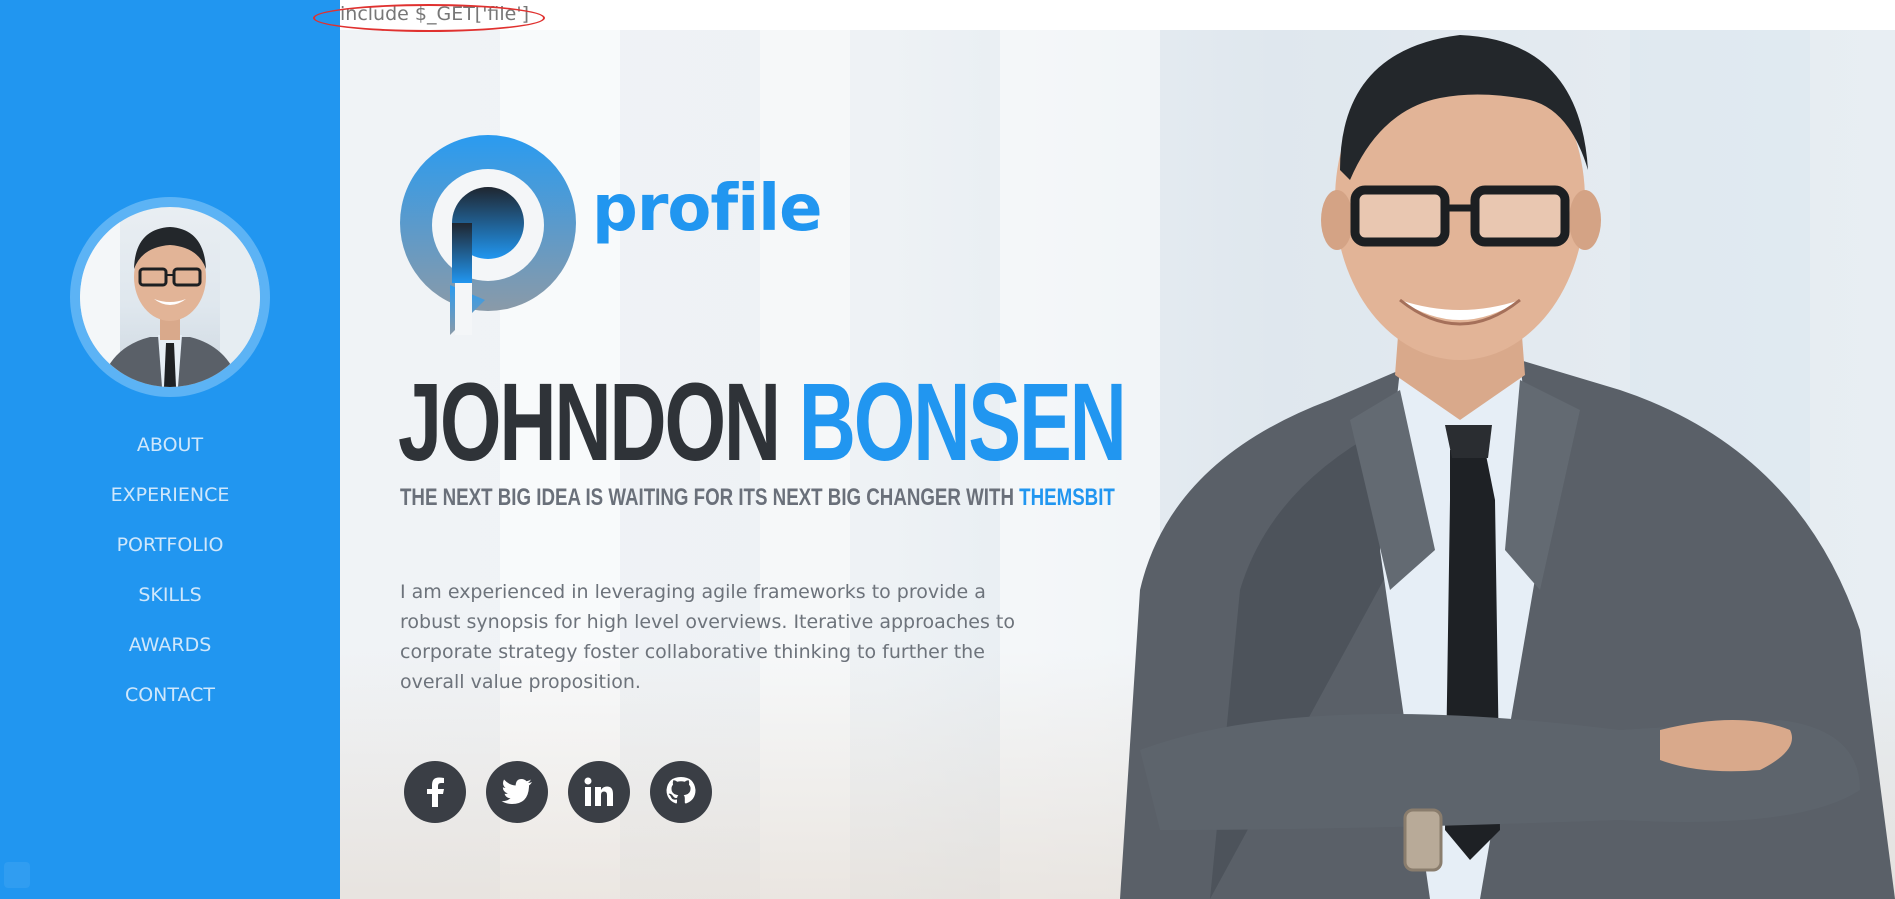 Image resolution: width=1895 pixels, height=899 pixels. I want to click on nav-item-experience: EXPERIENCE, so click(170, 495).